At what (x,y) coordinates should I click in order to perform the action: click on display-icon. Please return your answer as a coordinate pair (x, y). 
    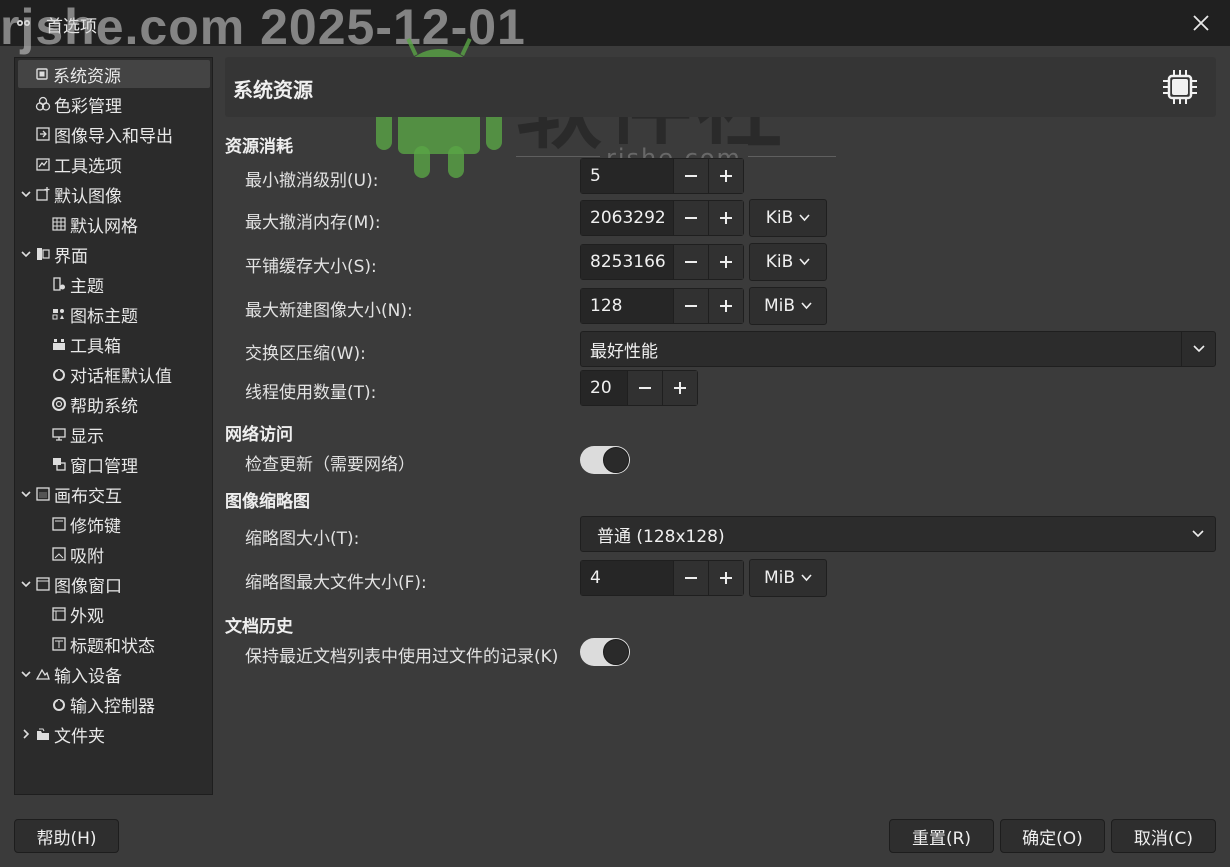
    Looking at the image, I should click on (59, 434).